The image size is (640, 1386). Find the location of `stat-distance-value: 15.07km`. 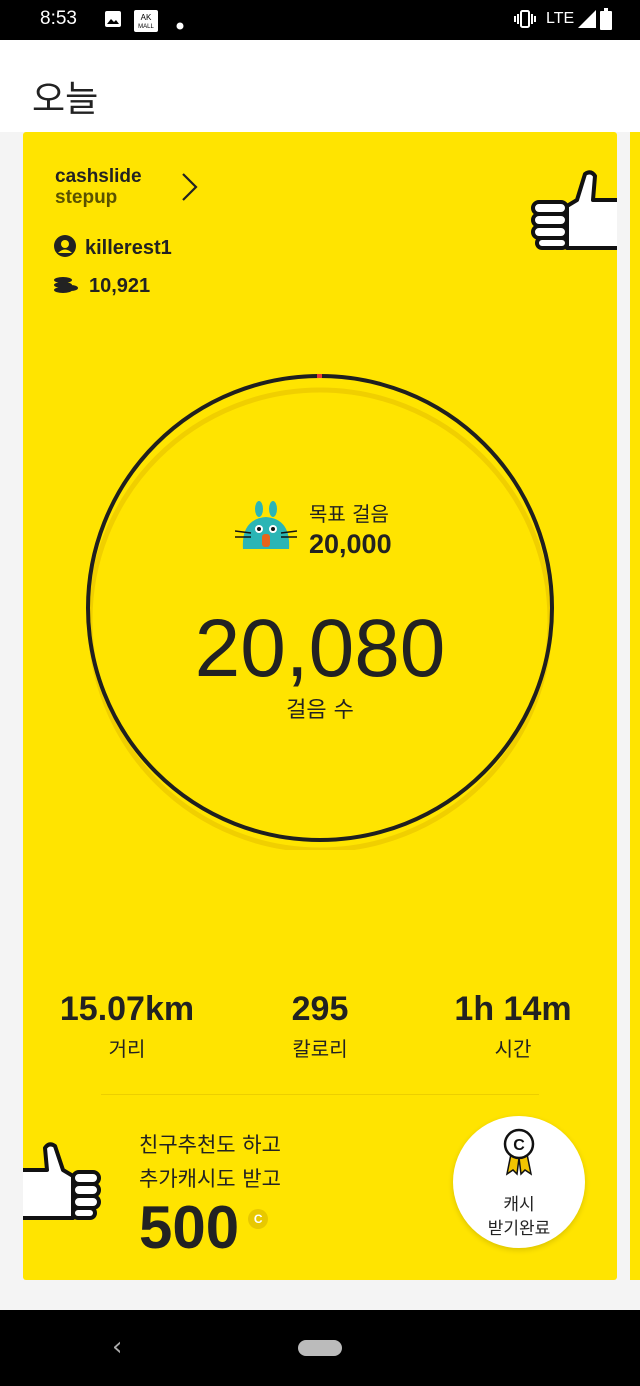

stat-distance-value: 15.07km is located at coordinates (127, 1009).